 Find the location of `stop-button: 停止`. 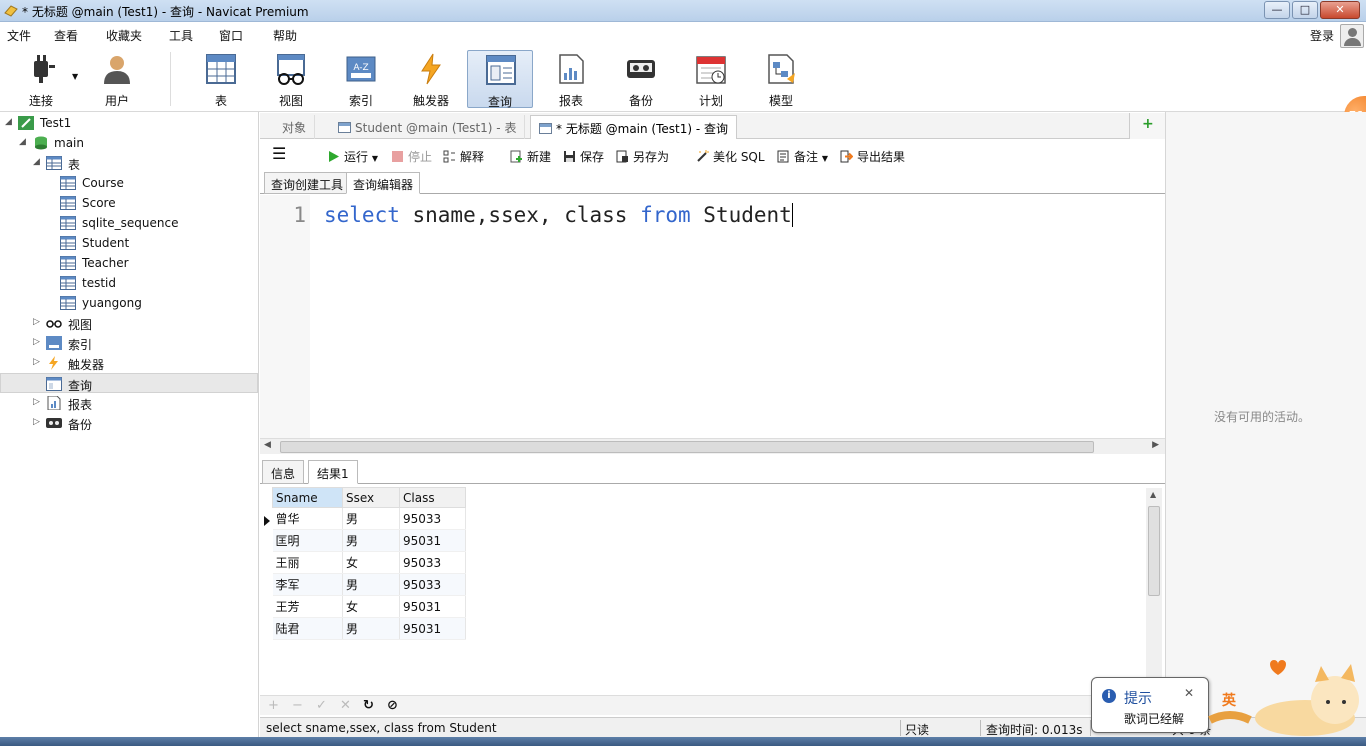

stop-button: 停止 is located at coordinates (411, 156).